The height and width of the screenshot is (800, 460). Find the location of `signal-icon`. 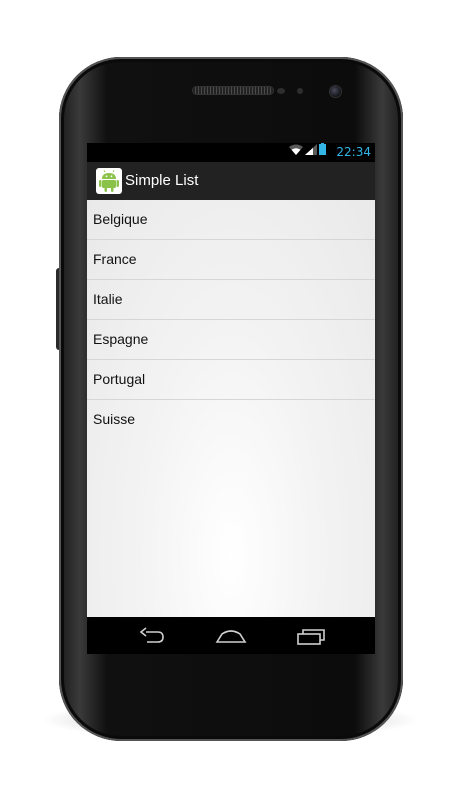

signal-icon is located at coordinates (311, 151).